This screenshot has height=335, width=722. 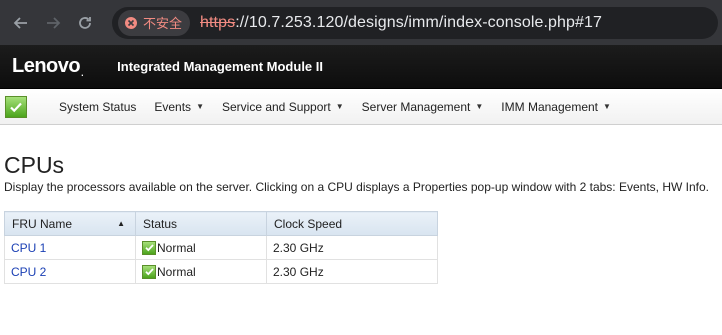 I want to click on header-label: Clock Speed, so click(x=308, y=223).